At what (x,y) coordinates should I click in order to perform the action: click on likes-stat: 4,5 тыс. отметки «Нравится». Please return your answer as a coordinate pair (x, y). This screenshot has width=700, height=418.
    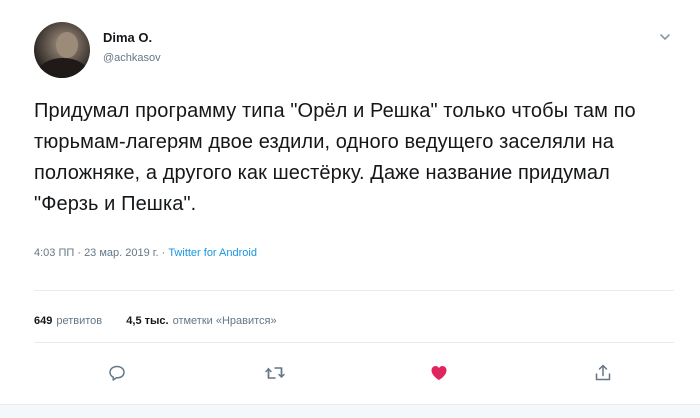
    Looking at the image, I should click on (201, 321).